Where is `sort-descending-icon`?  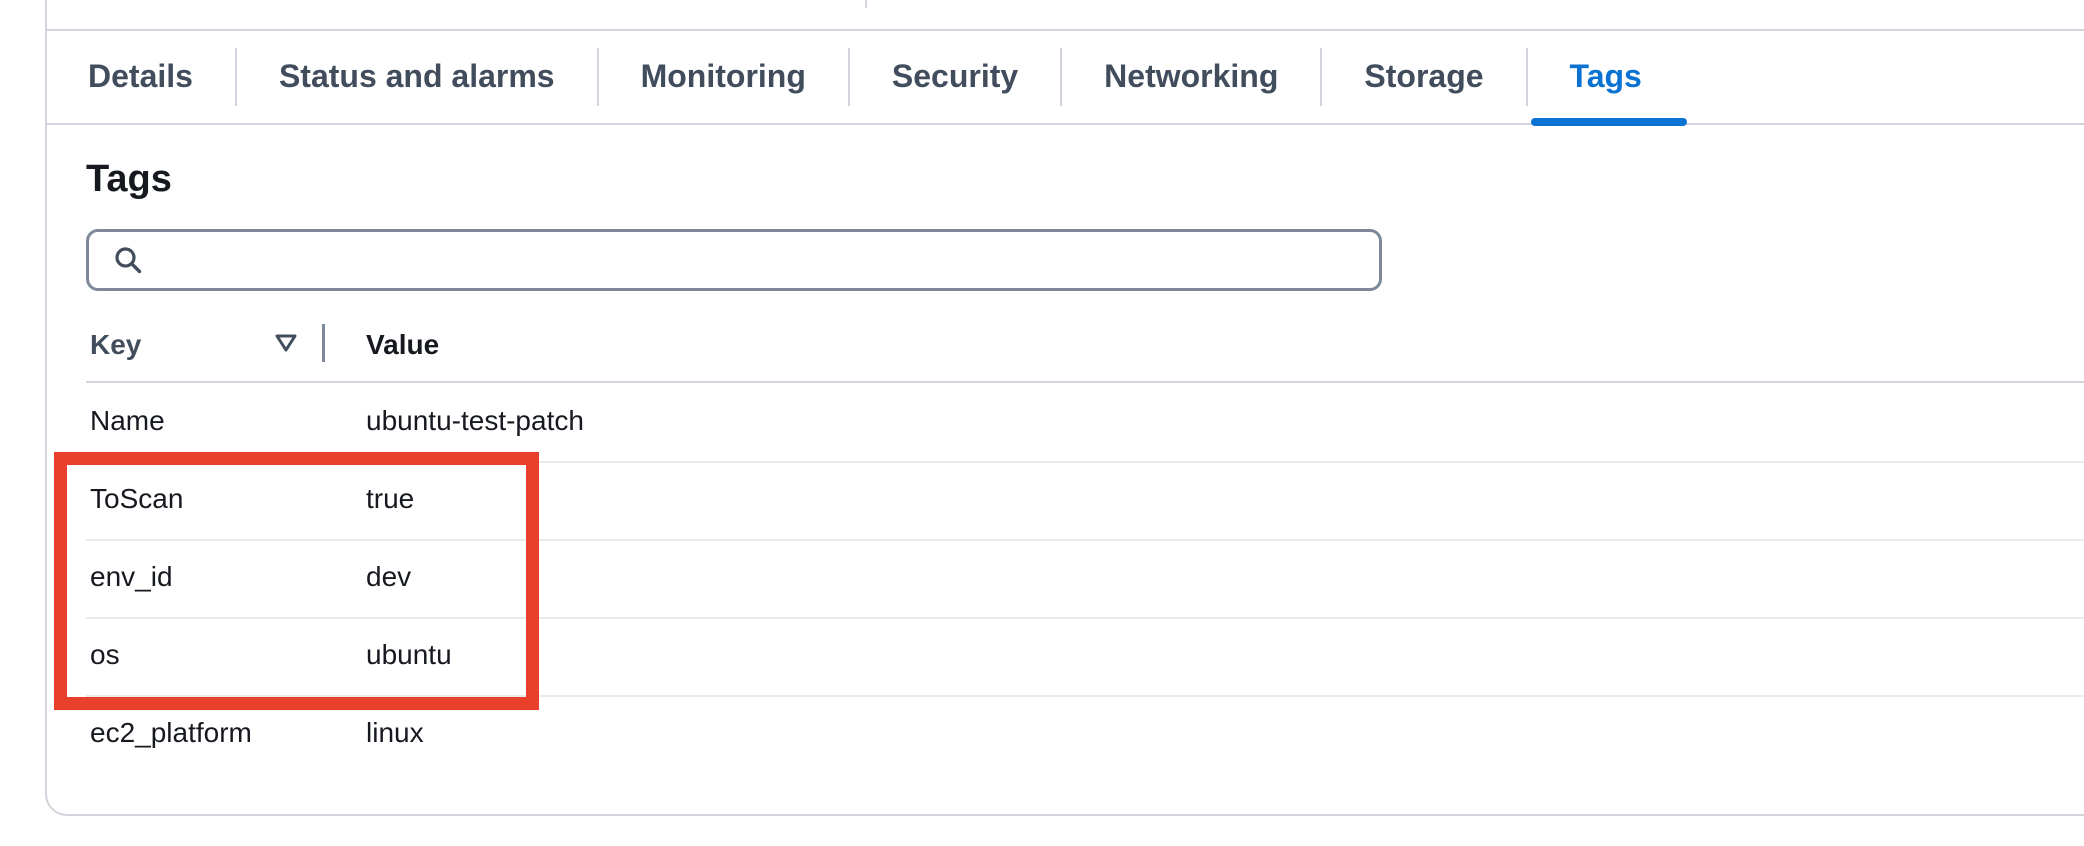
sort-descending-icon is located at coordinates (286, 343).